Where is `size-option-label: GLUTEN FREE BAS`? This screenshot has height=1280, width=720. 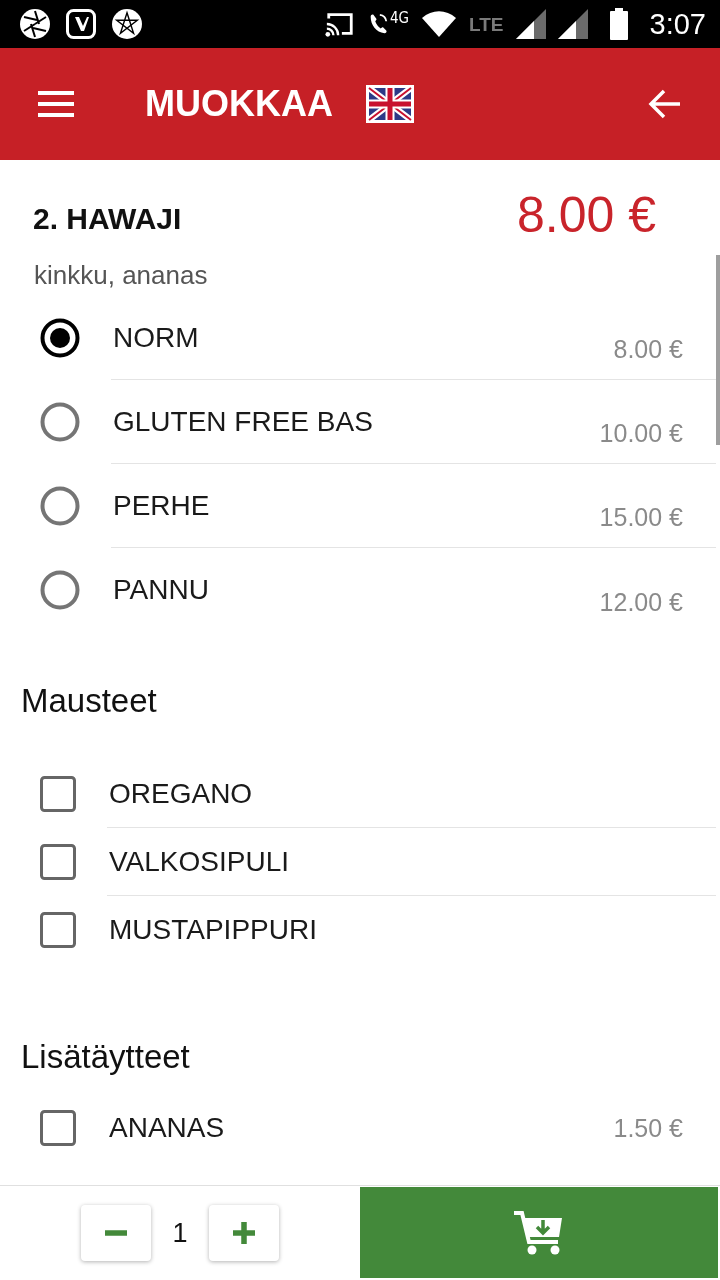
size-option-label: GLUTEN FREE BAS is located at coordinates (243, 421).